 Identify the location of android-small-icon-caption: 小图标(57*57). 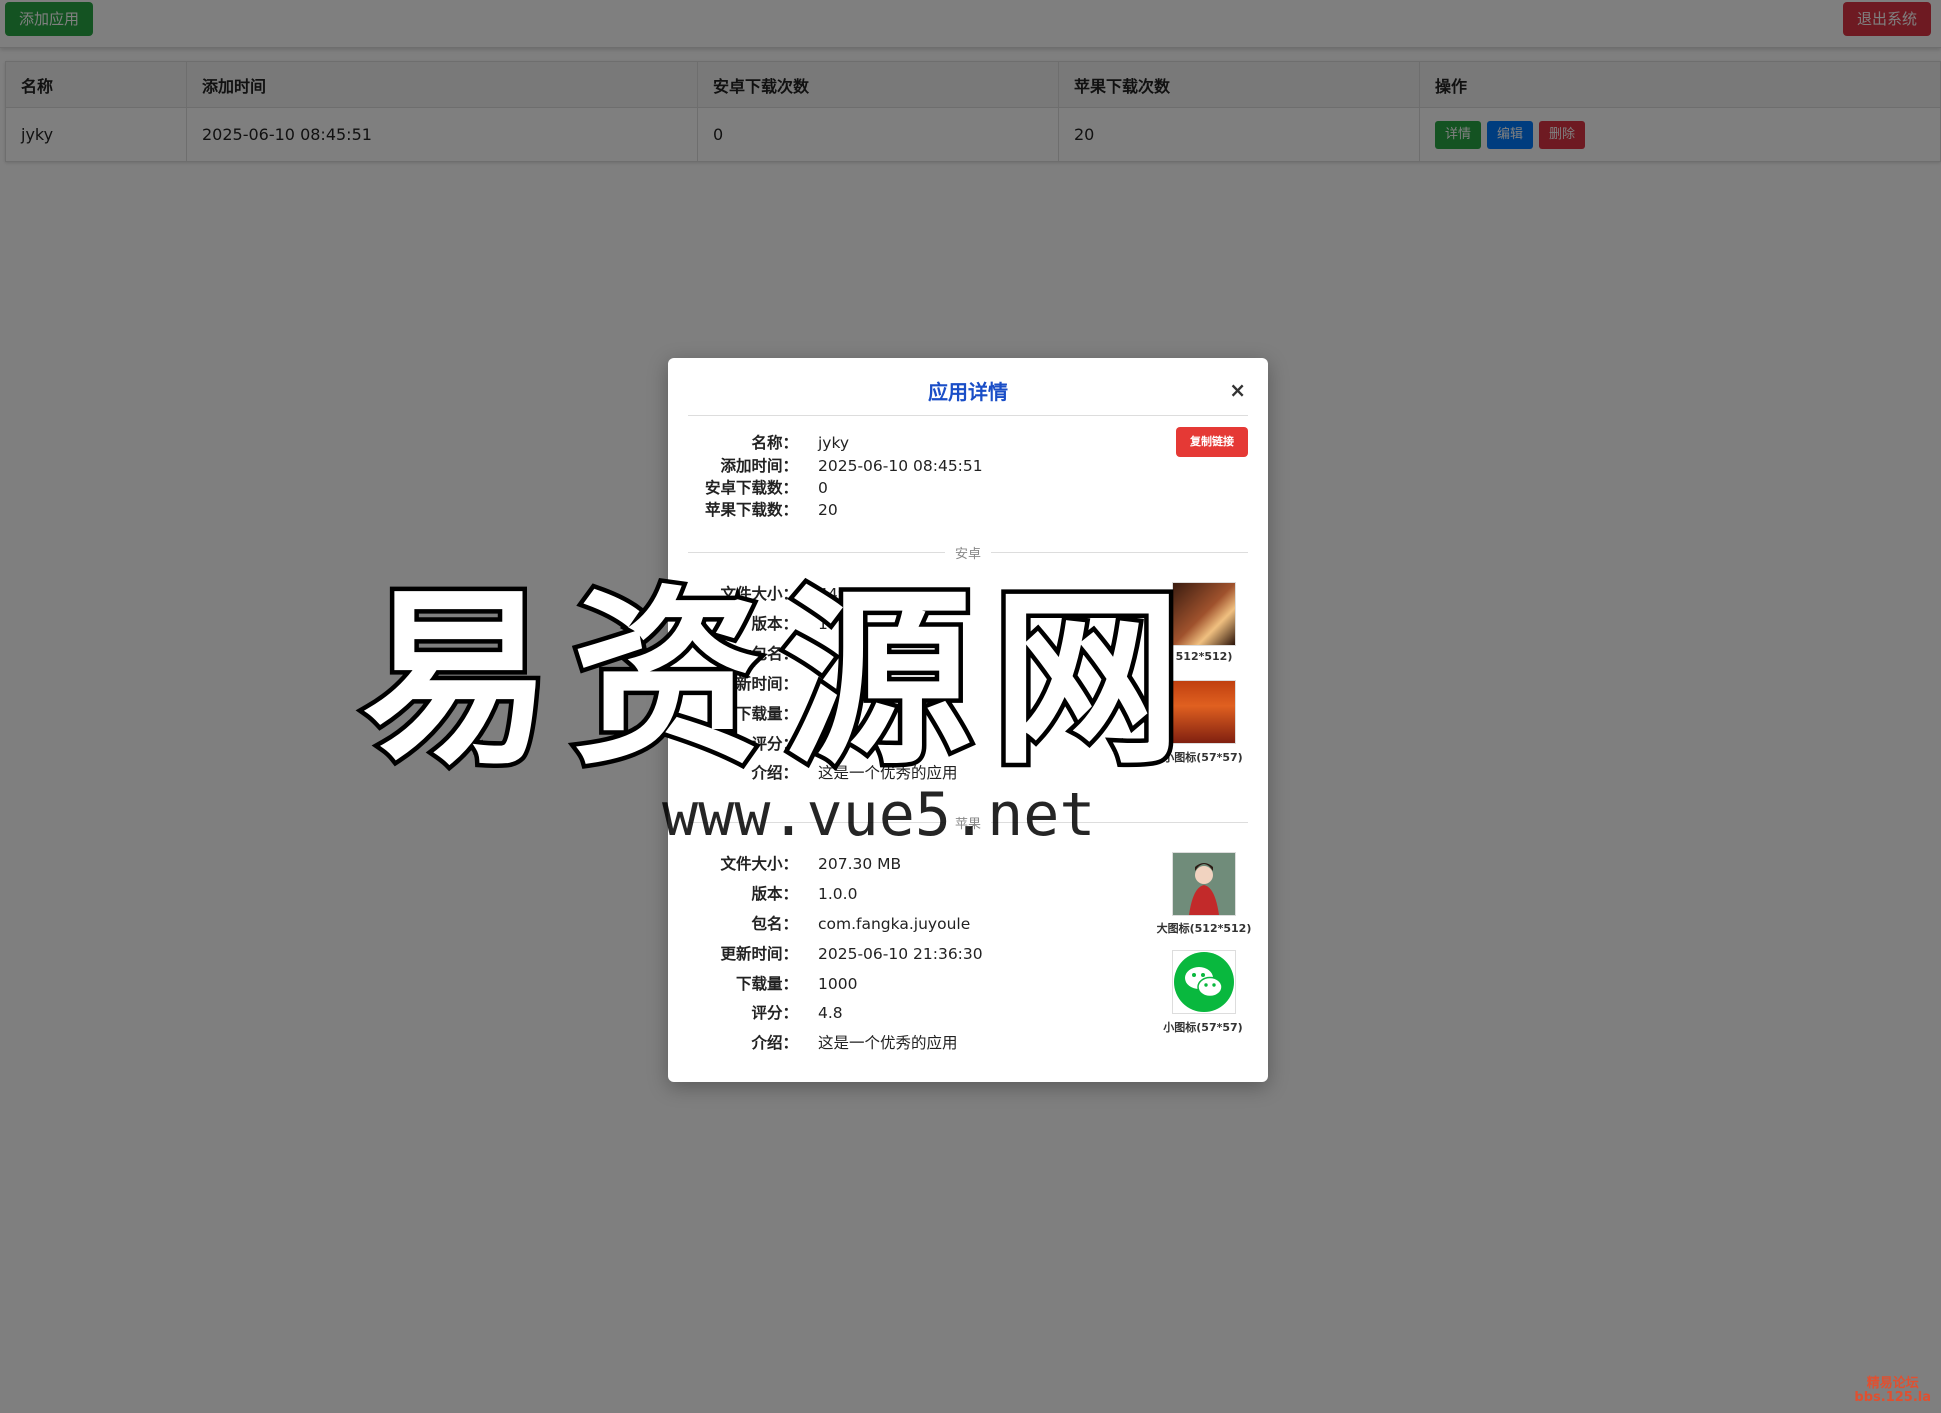
(1203, 757).